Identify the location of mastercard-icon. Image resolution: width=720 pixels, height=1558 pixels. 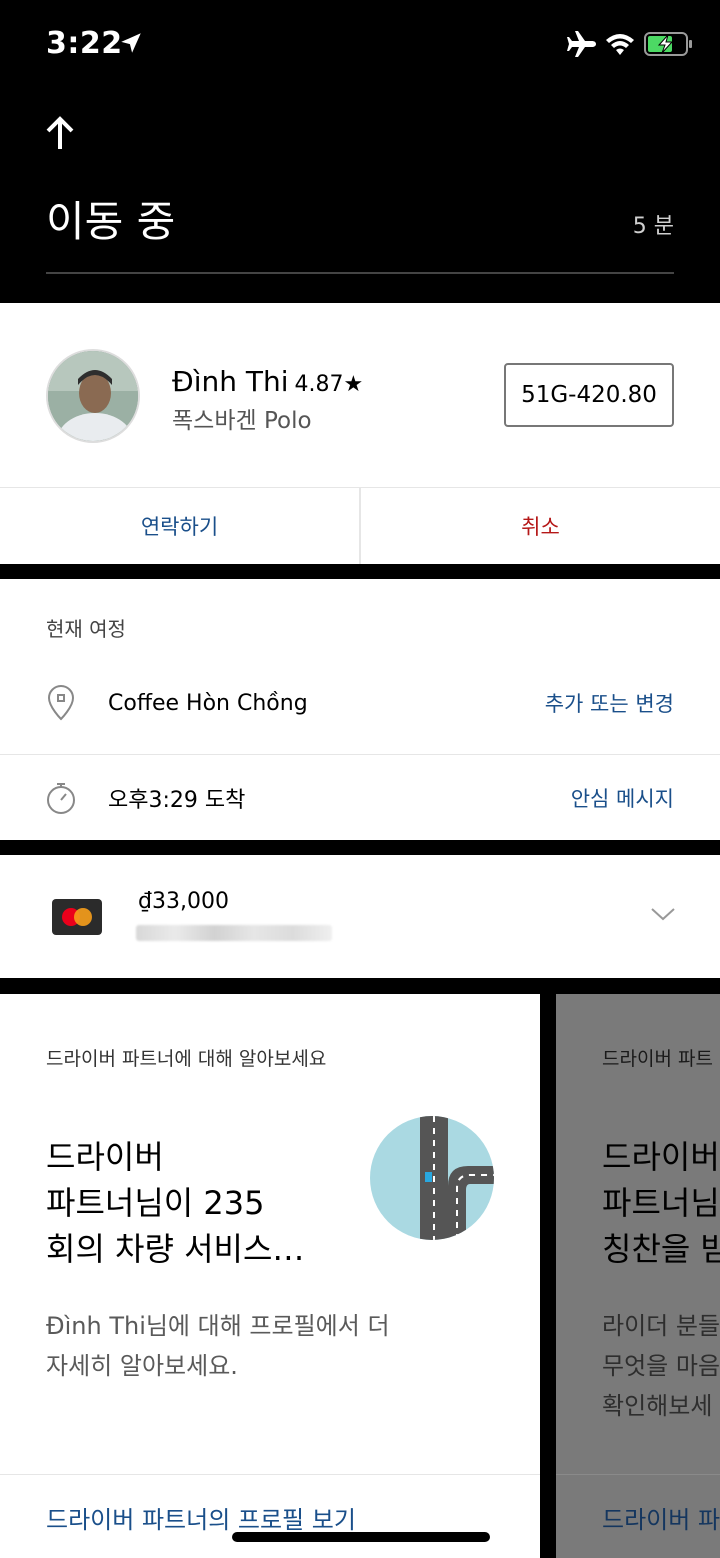
(77, 917).